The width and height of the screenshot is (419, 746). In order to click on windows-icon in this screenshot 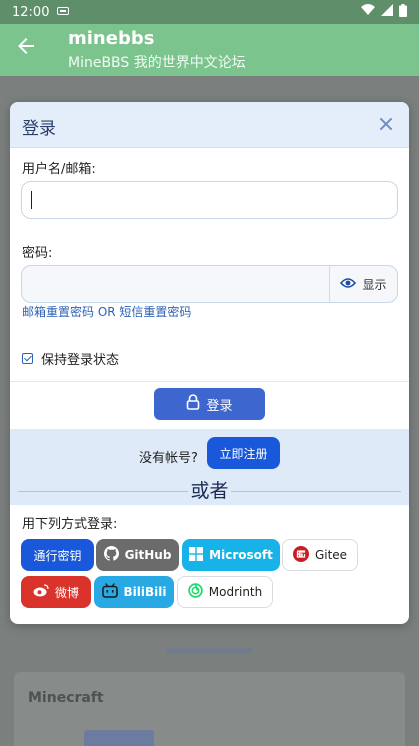, I will do `click(196, 555)`.